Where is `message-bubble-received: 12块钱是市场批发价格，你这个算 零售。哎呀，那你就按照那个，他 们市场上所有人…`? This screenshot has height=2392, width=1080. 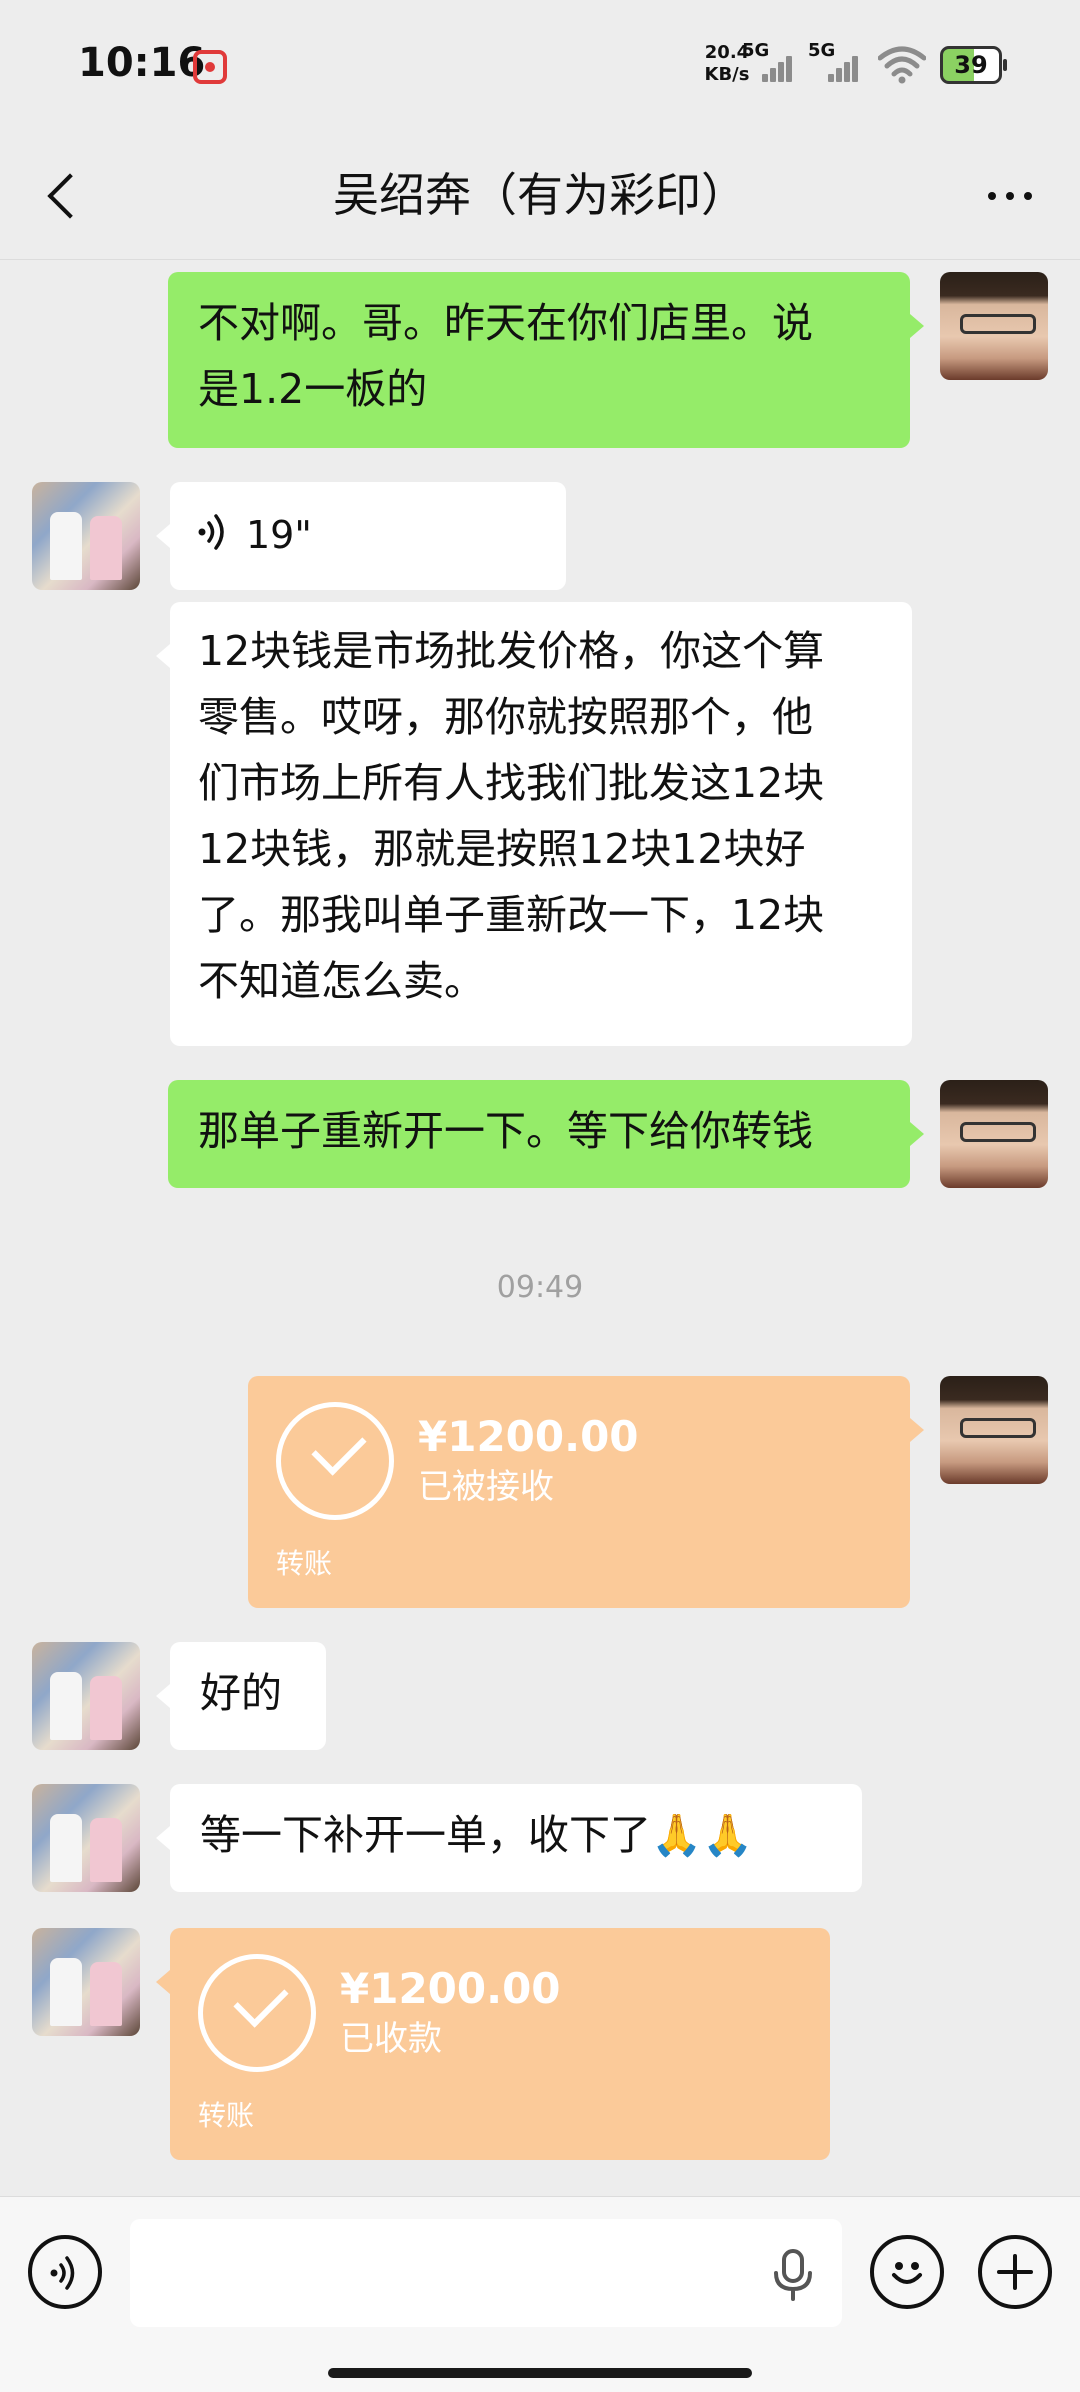 message-bubble-received: 12块钱是市场批发价格，你这个算 零售。哎呀，那你就按照那个，他 们市场上所有人… is located at coordinates (534, 824).